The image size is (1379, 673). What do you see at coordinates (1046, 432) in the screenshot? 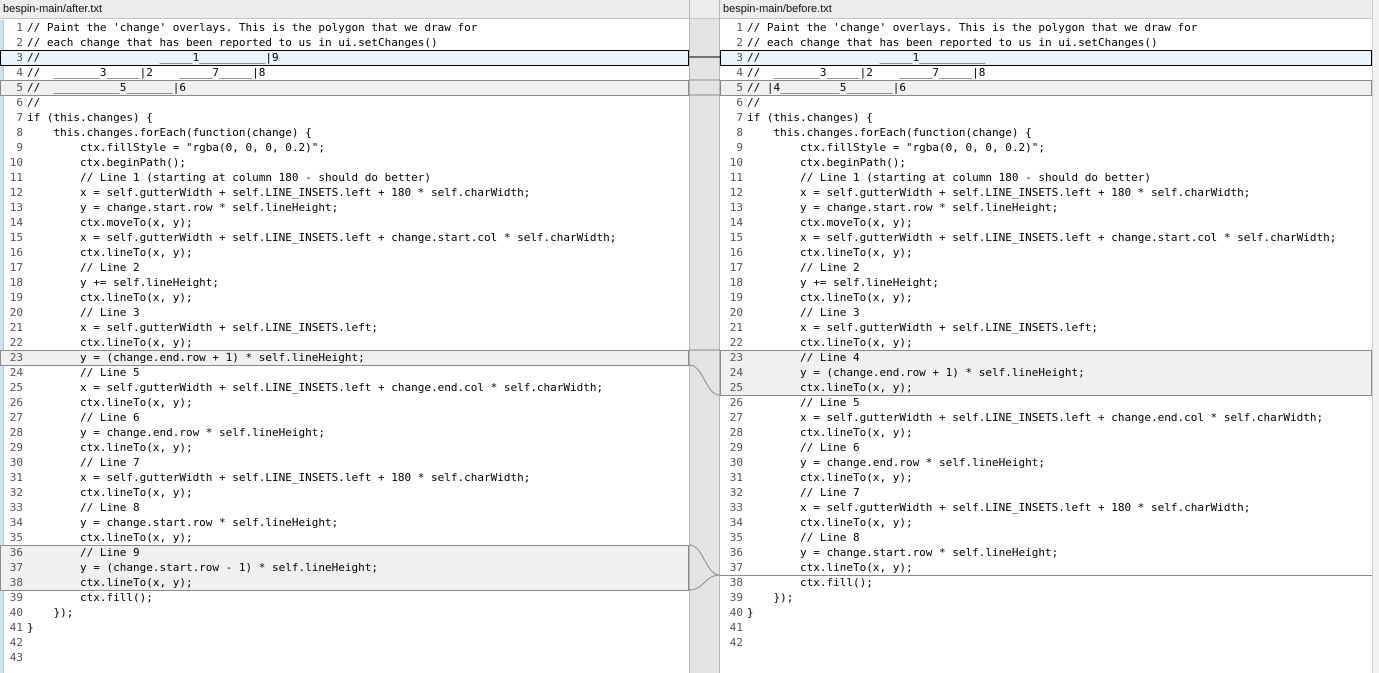
I see `code-line: 28 ctx.lineTo(x, y);` at bounding box center [1046, 432].